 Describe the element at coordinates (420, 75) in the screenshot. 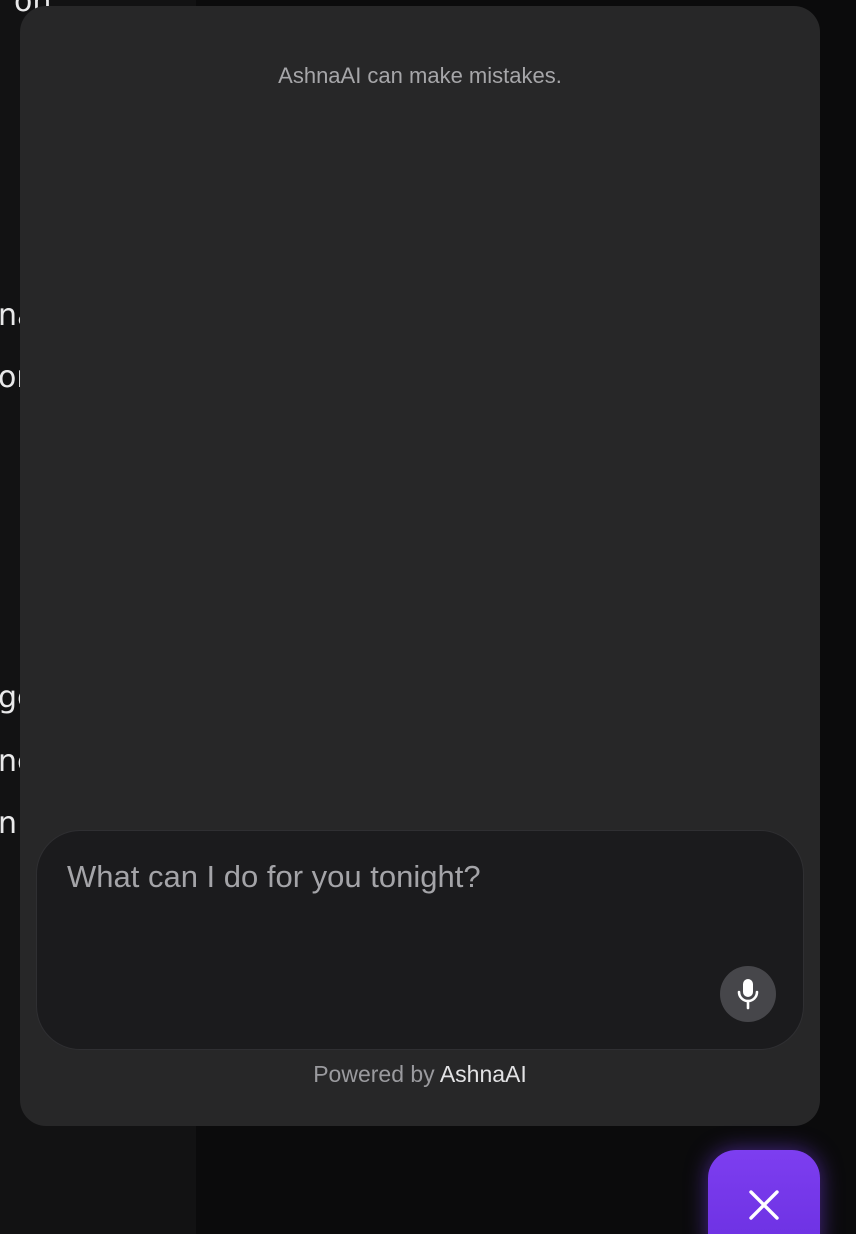

I see `disclaimer-text: AshnaAI can make mistakes.` at that location.